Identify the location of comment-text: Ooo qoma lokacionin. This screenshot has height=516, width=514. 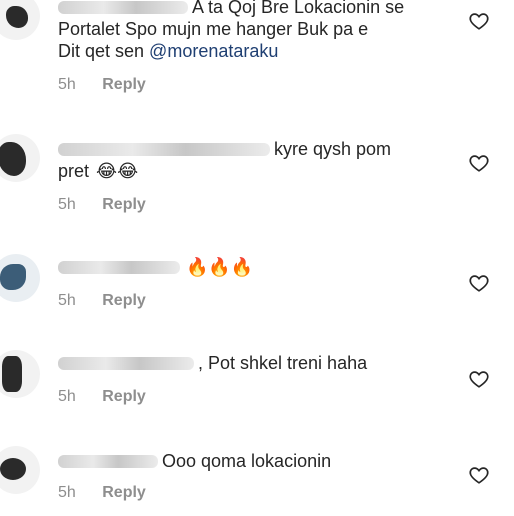
(248, 461).